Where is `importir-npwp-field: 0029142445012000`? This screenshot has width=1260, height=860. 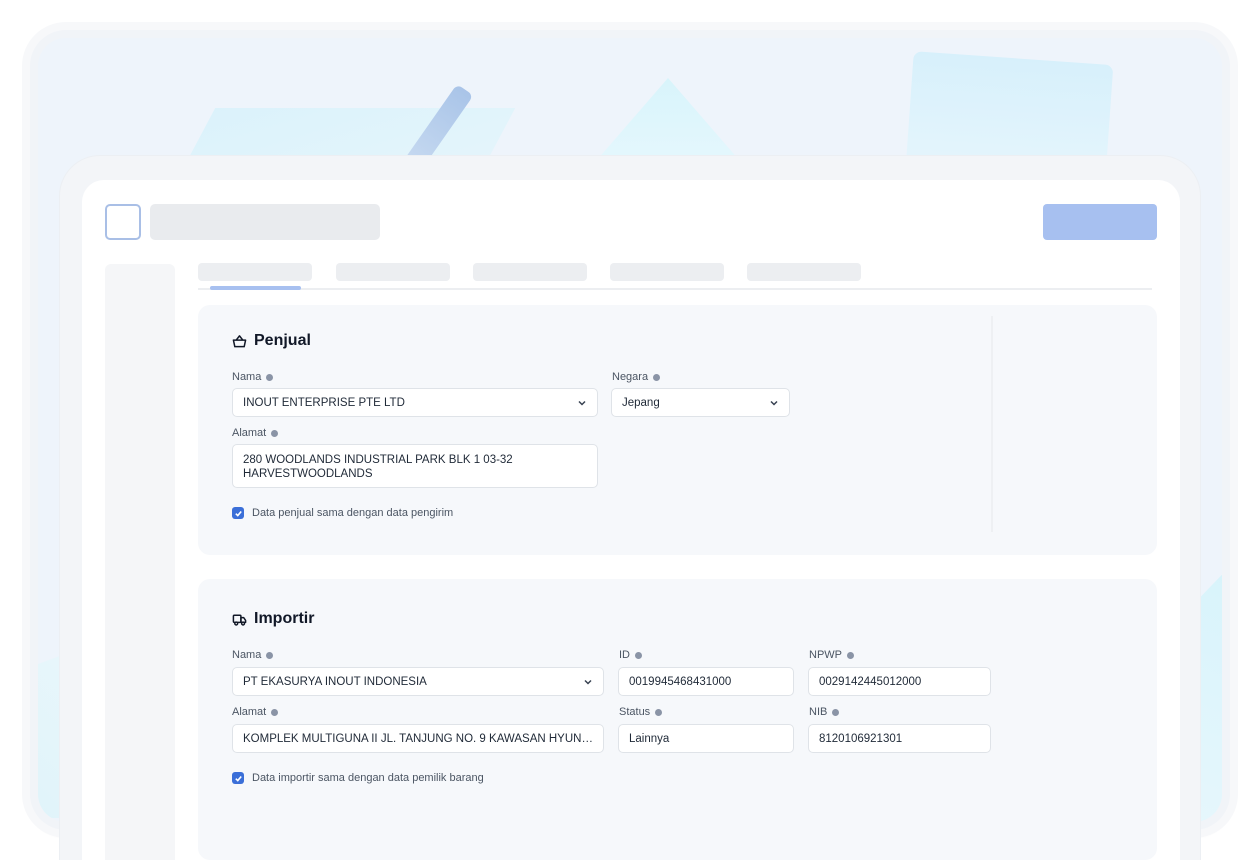 importir-npwp-field: 0029142445012000 is located at coordinates (899, 681).